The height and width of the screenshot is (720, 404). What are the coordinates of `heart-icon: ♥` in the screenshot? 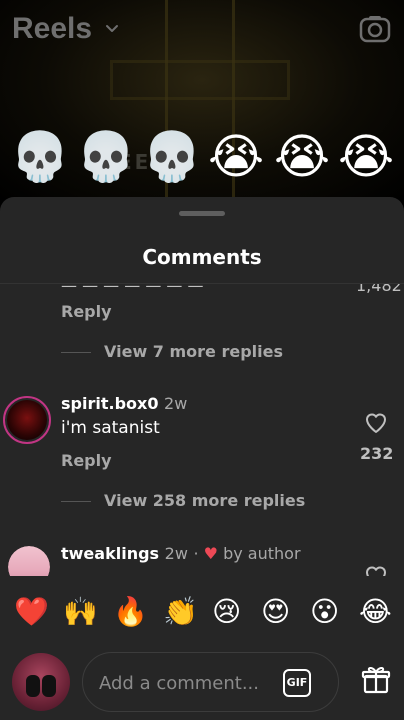 It's located at (210, 553).